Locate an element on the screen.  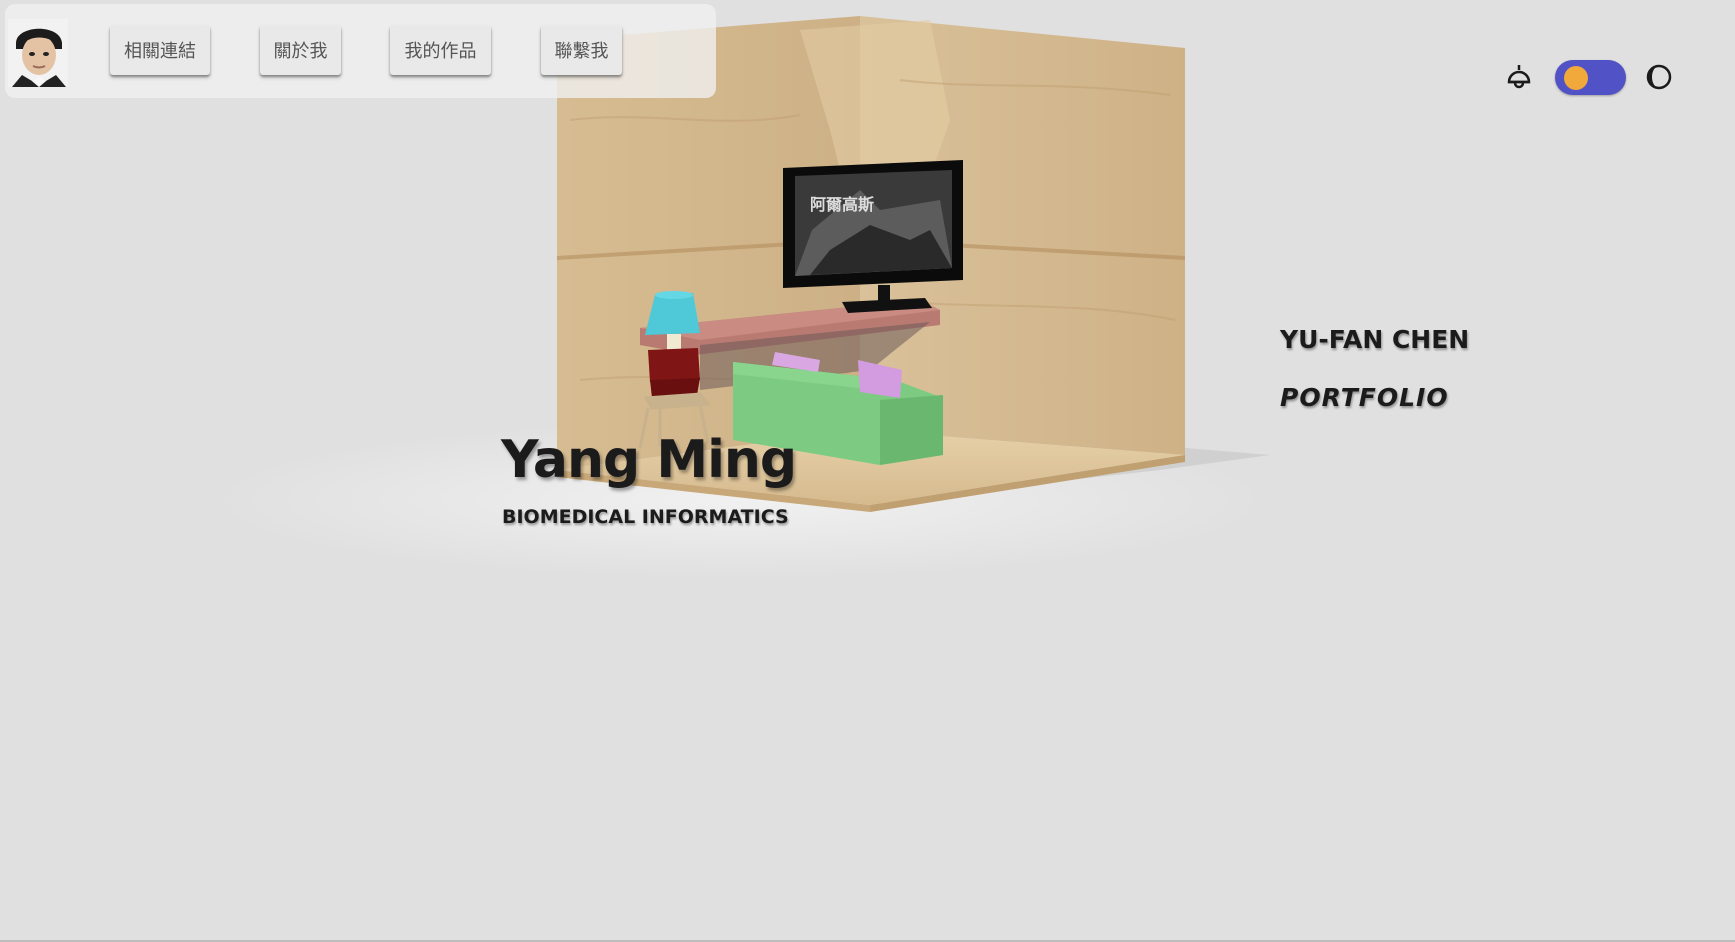
owner-name: YU-FAN CHEN is located at coordinates (1375, 339).